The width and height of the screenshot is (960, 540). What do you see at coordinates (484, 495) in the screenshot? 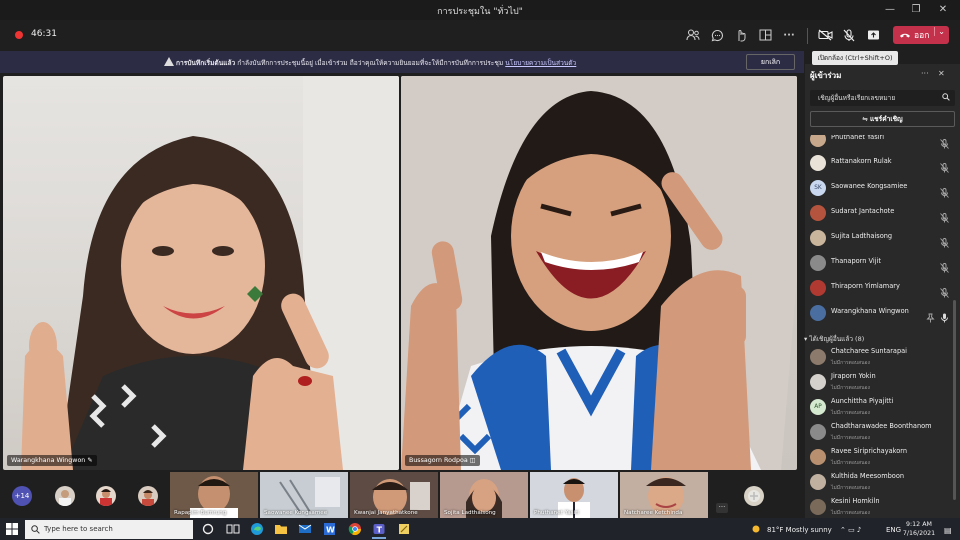
I see `strip-tile-sojita: Sojita Ladthaisong` at bounding box center [484, 495].